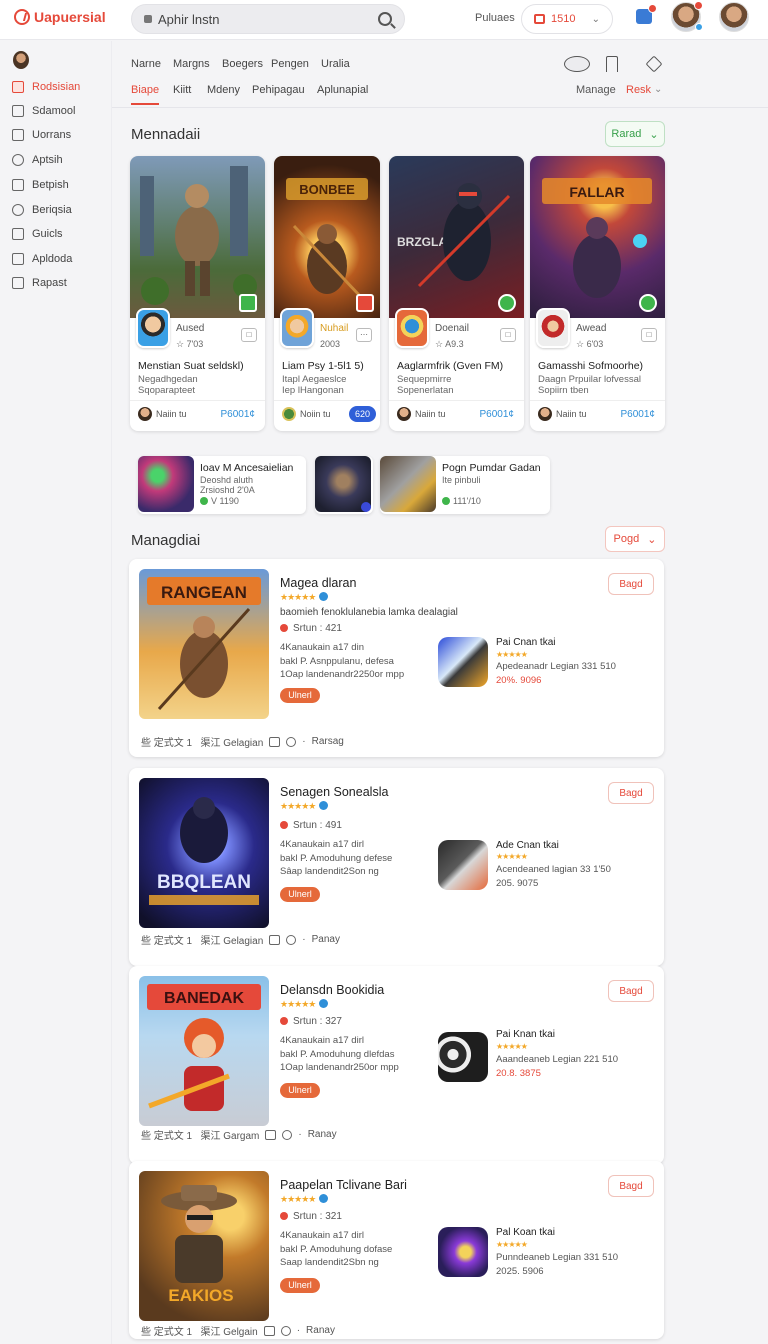  What do you see at coordinates (326, 939) in the screenshot?
I see `footer-link: Panay` at bounding box center [326, 939].